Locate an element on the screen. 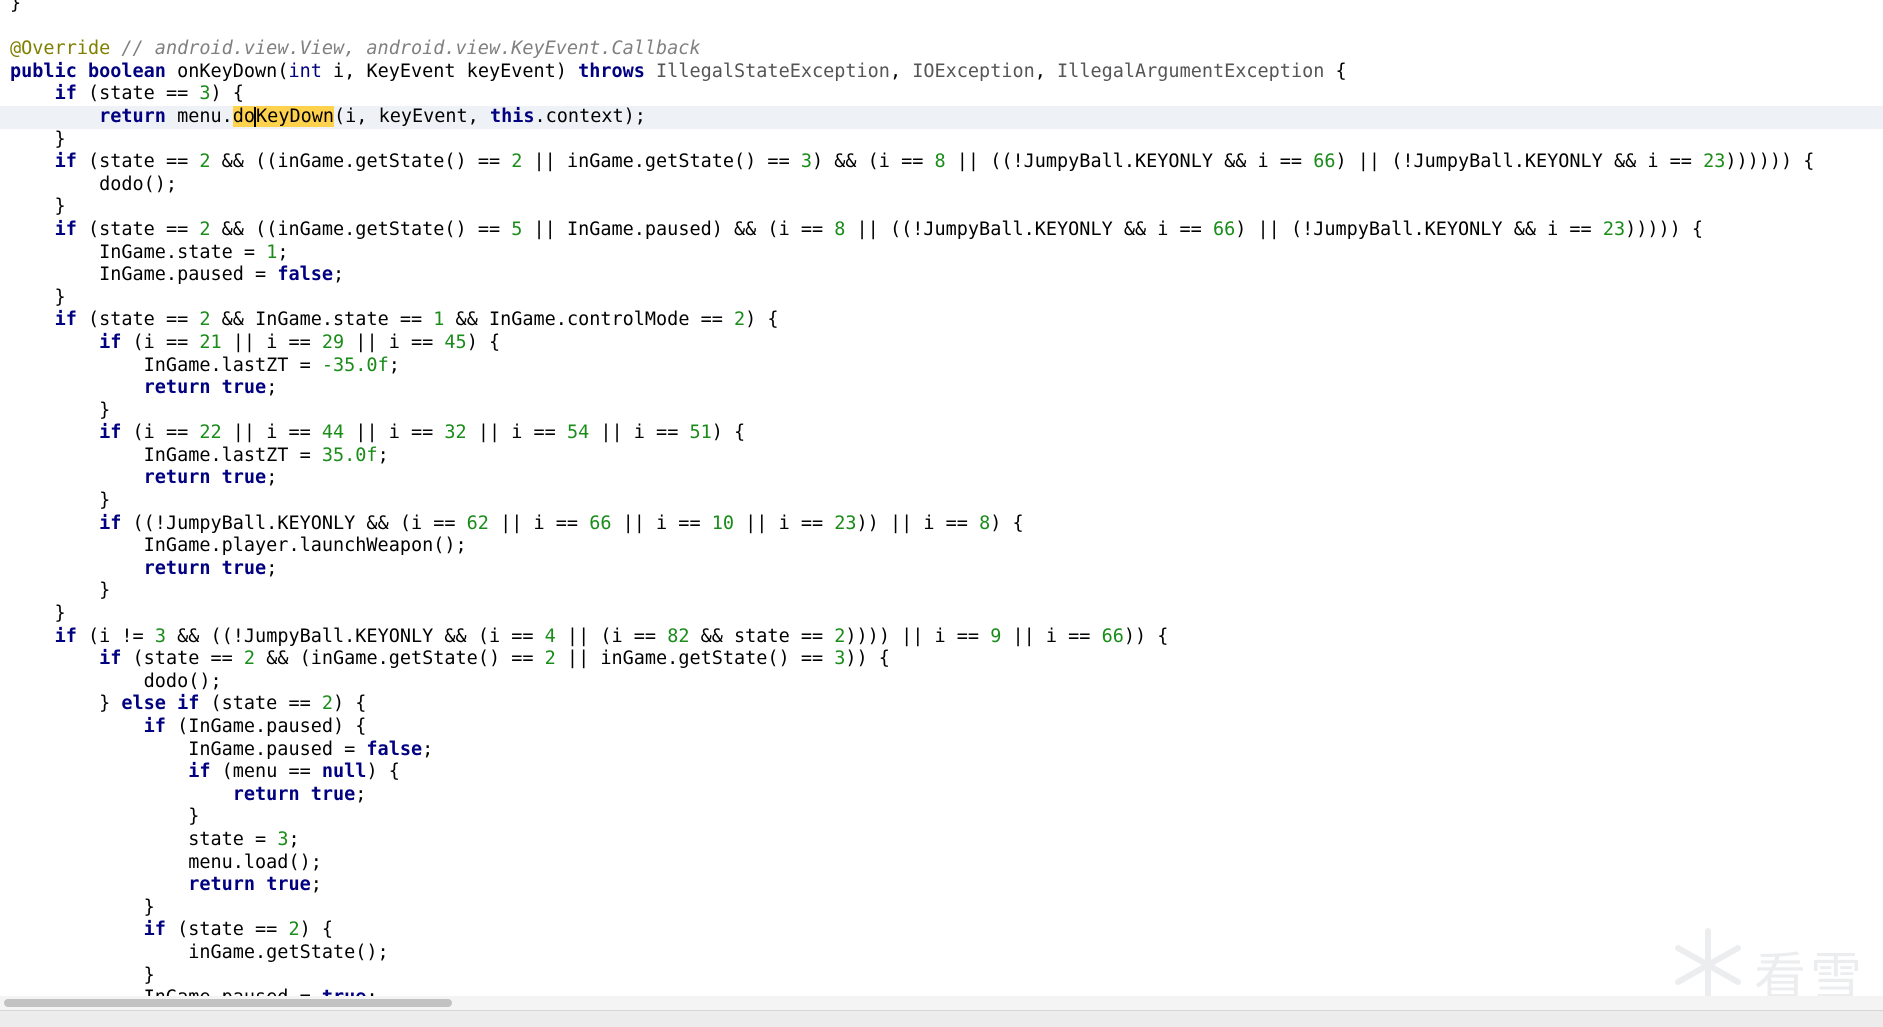  code-token: )))) || i == is located at coordinates (918, 636).